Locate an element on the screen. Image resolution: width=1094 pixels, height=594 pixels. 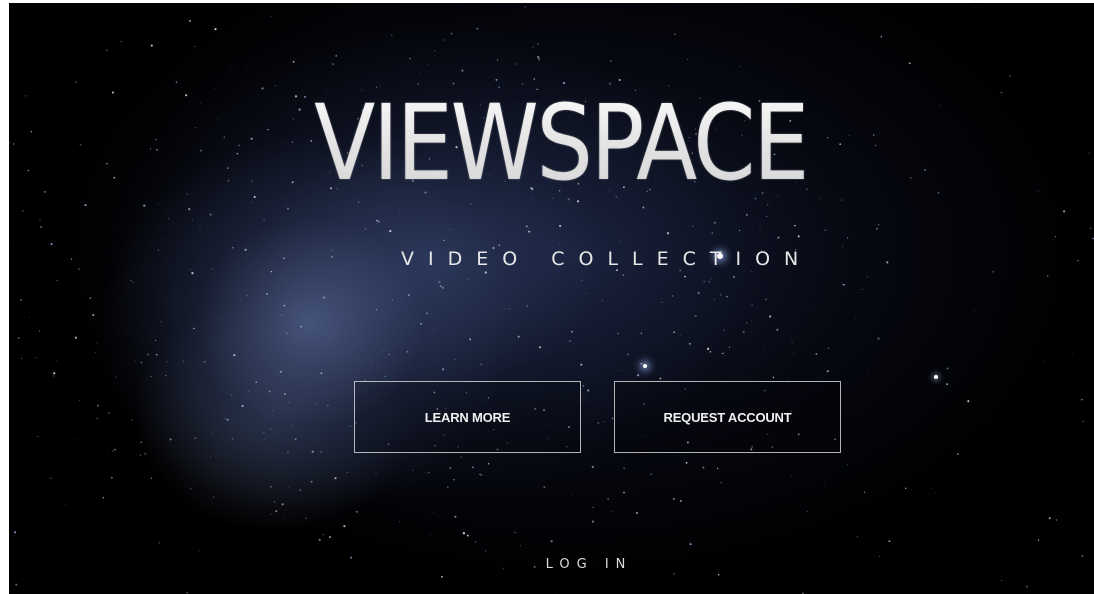
request-account-label: REQUEST ACCOUNT is located at coordinates (727, 417).